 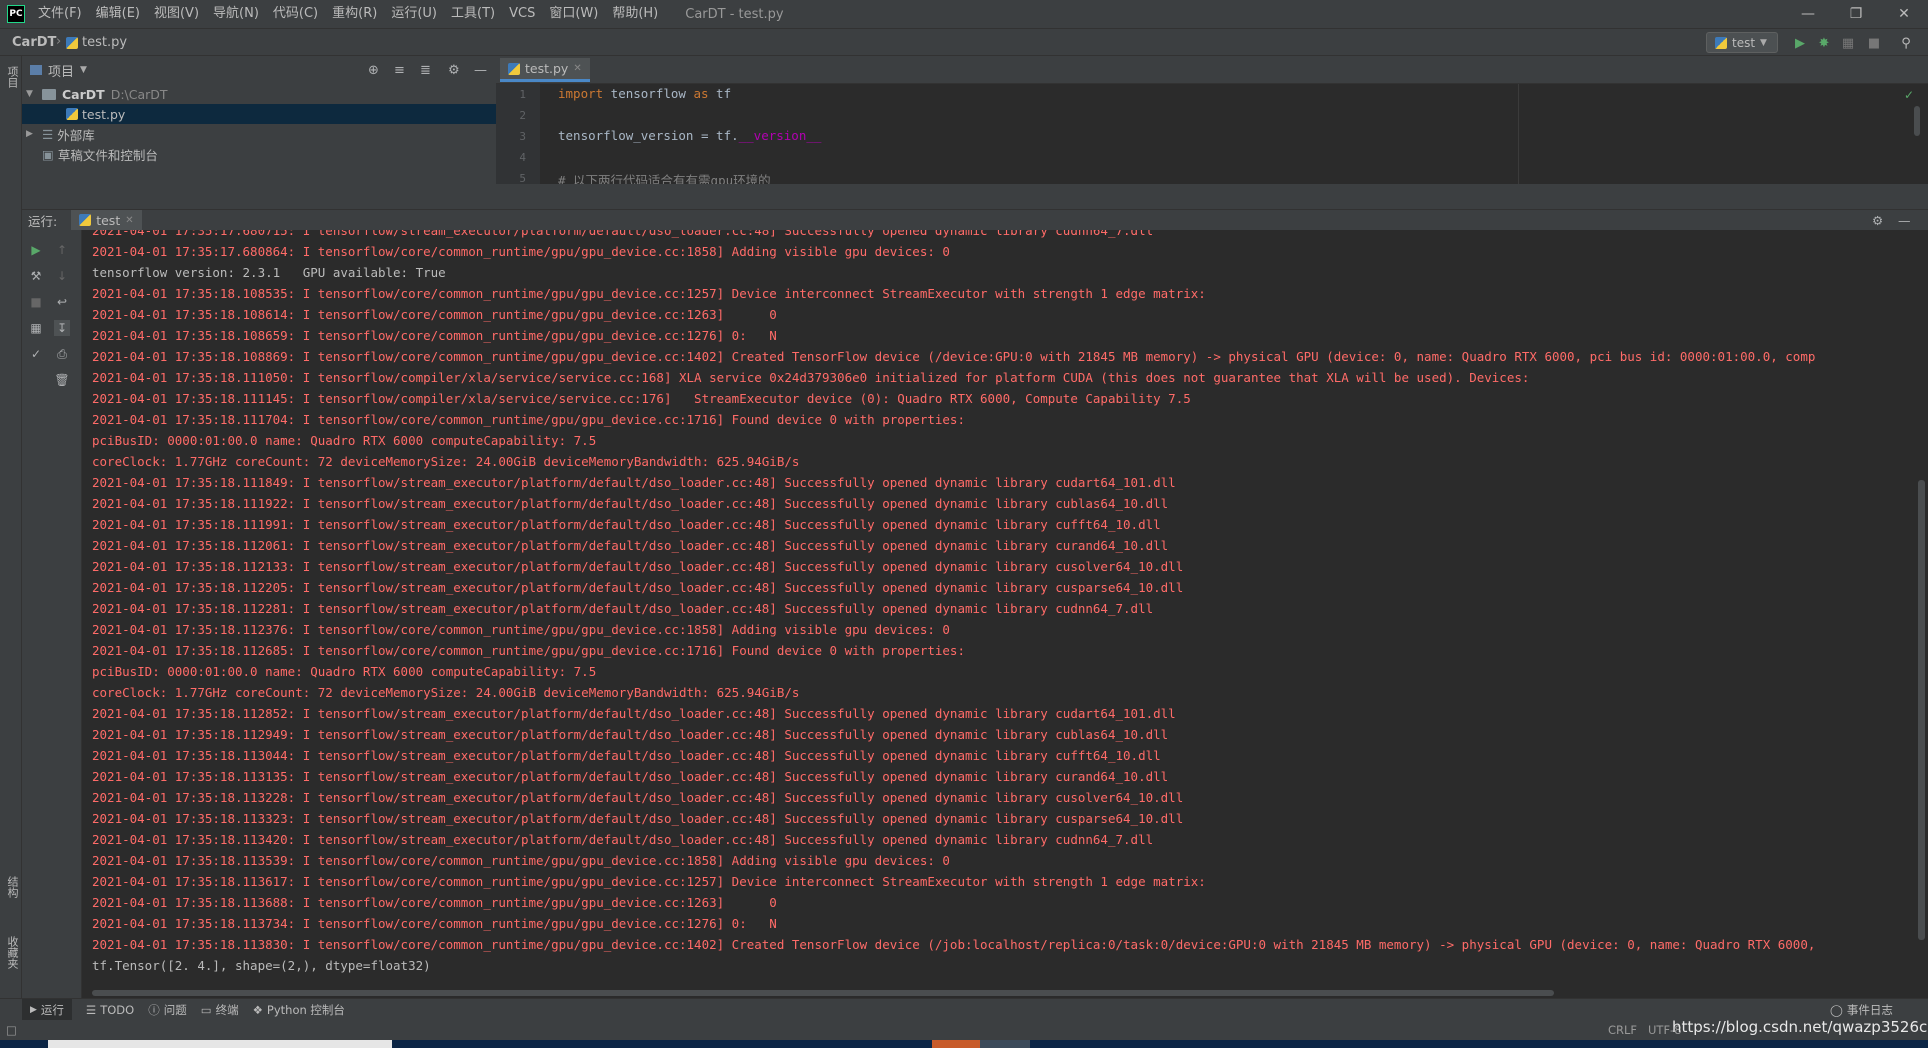 I want to click on print-icon: ⎙, so click(x=62, y=354).